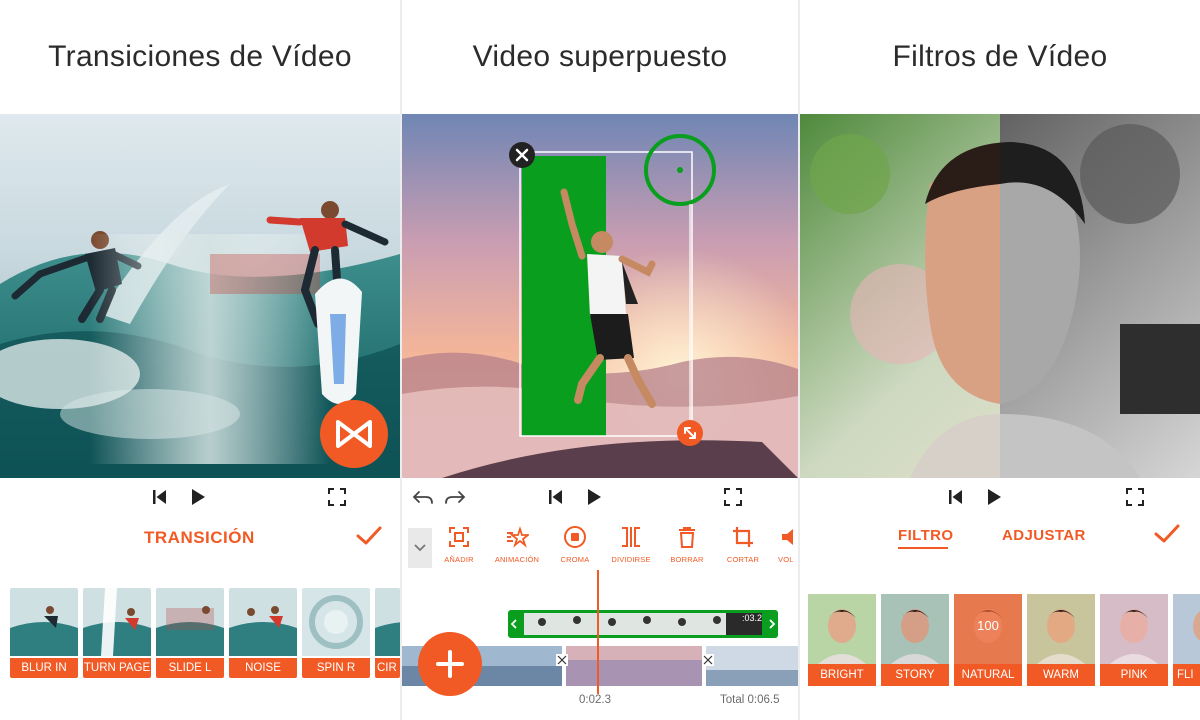  Describe the element at coordinates (786, 559) in the screenshot. I see `tool-label: VOL` at that location.